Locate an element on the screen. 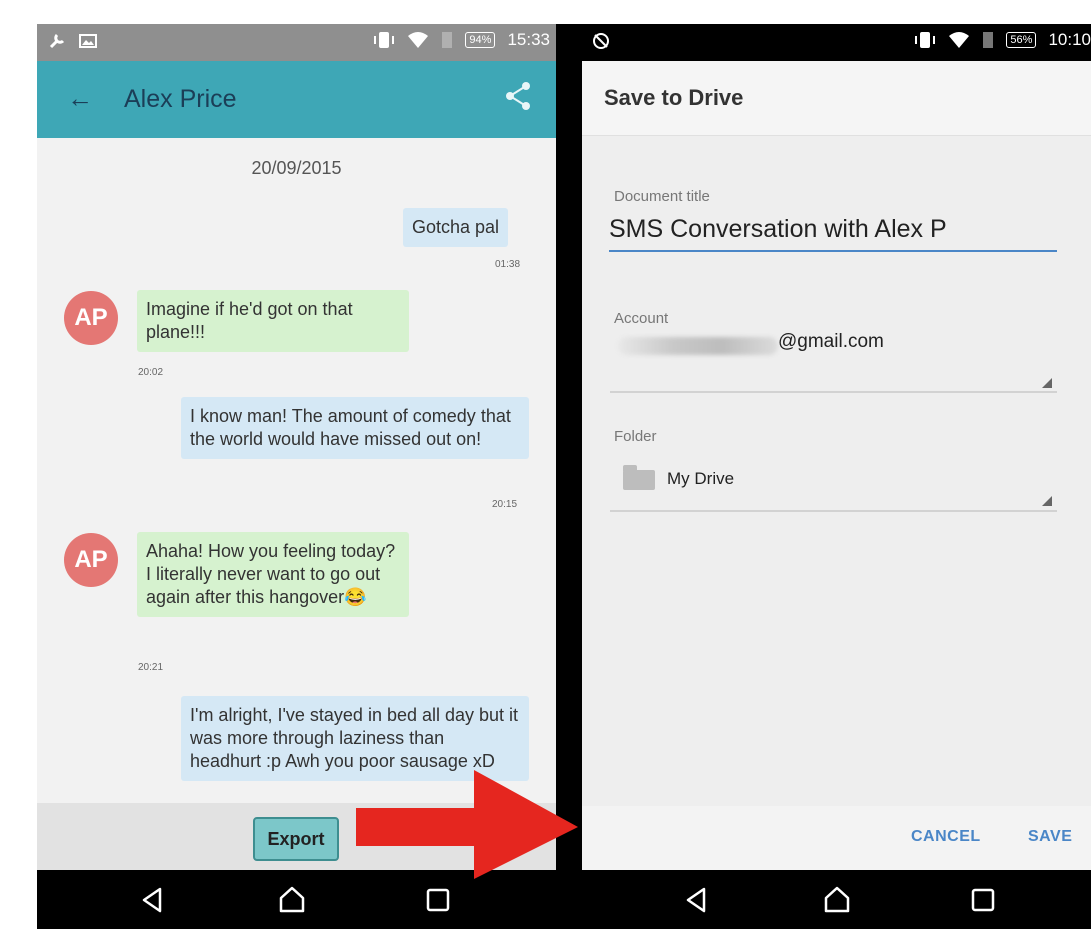 Image resolution: width=1091 pixels, height=929 pixels. message-time: 20:02 is located at coordinates (151, 372).